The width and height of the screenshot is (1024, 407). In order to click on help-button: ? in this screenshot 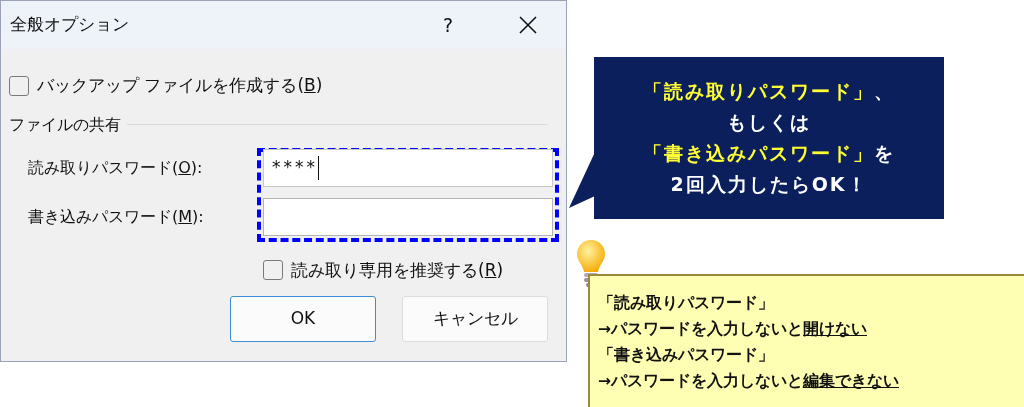, I will do `click(448, 25)`.